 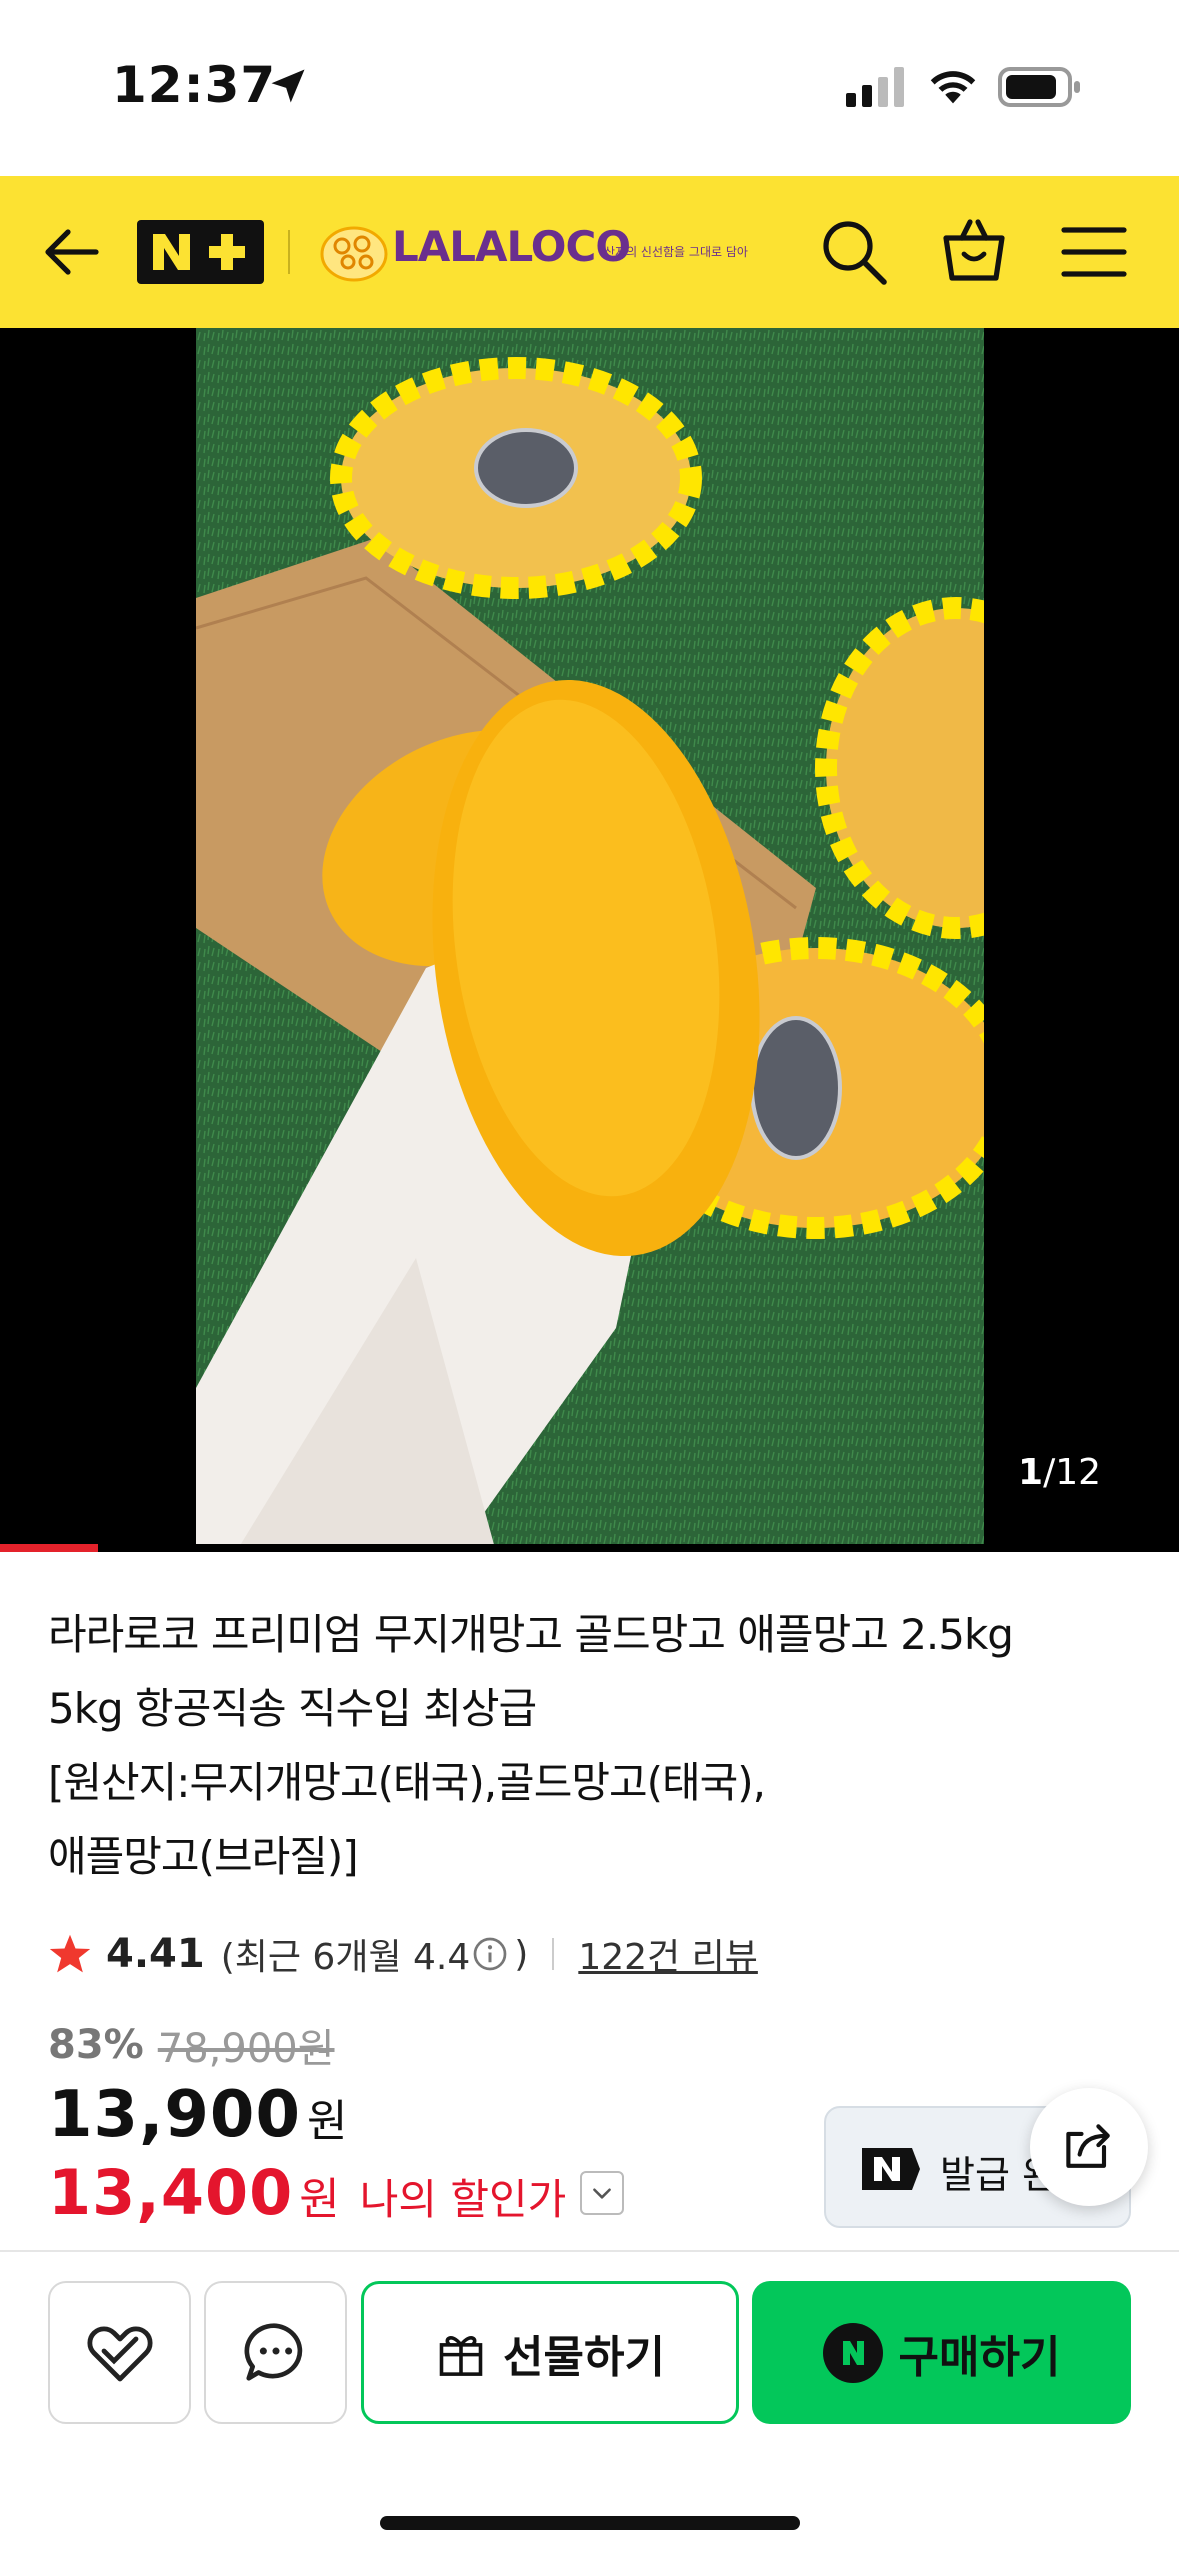 What do you see at coordinates (979, 2357) in the screenshot?
I see `buy-label: 구매하기` at bounding box center [979, 2357].